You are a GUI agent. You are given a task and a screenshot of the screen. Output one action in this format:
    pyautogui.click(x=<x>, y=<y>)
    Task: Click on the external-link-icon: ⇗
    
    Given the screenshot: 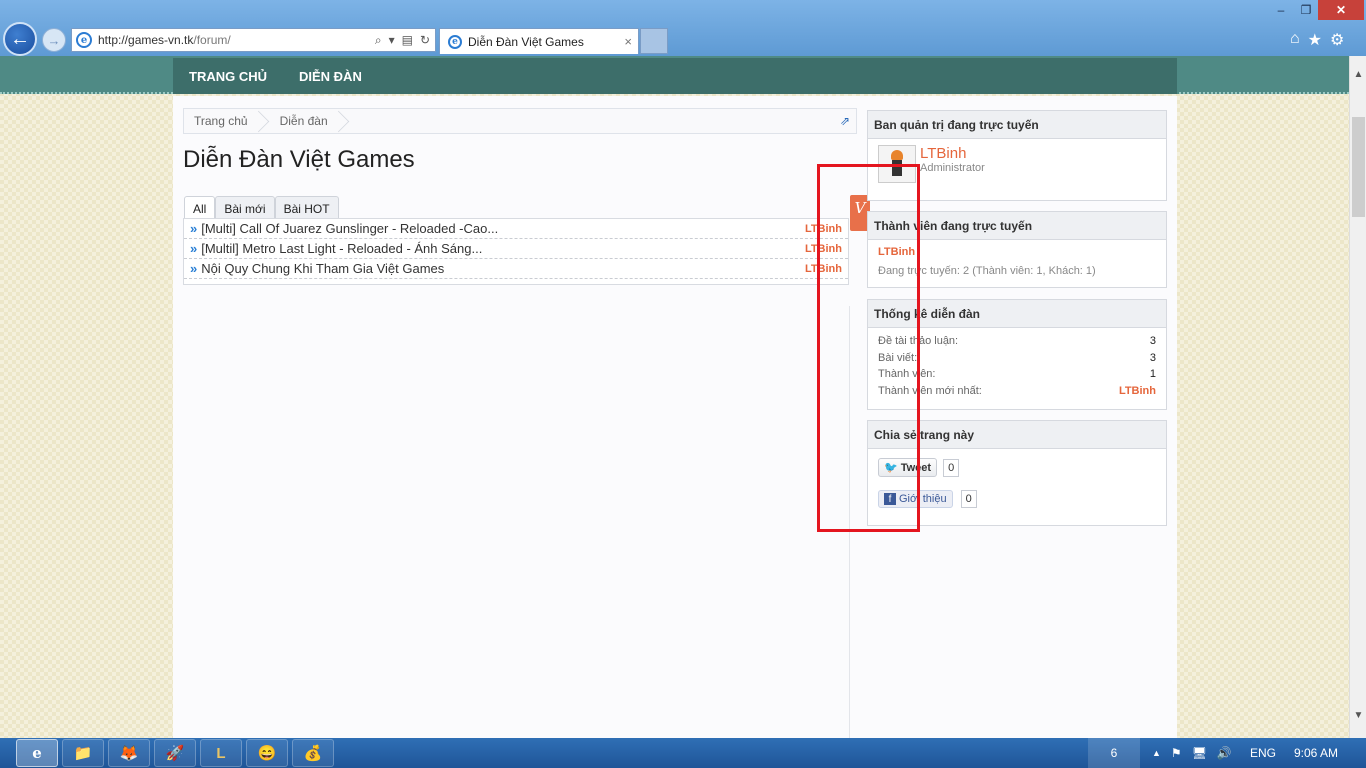 What is the action you would take?
    pyautogui.click(x=845, y=121)
    